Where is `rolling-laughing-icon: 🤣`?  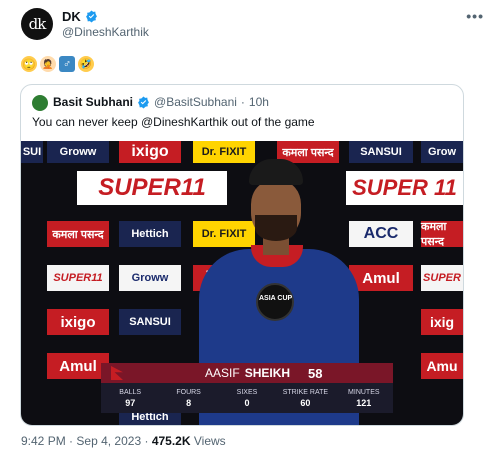 rolling-laughing-icon: 🤣 is located at coordinates (86, 64).